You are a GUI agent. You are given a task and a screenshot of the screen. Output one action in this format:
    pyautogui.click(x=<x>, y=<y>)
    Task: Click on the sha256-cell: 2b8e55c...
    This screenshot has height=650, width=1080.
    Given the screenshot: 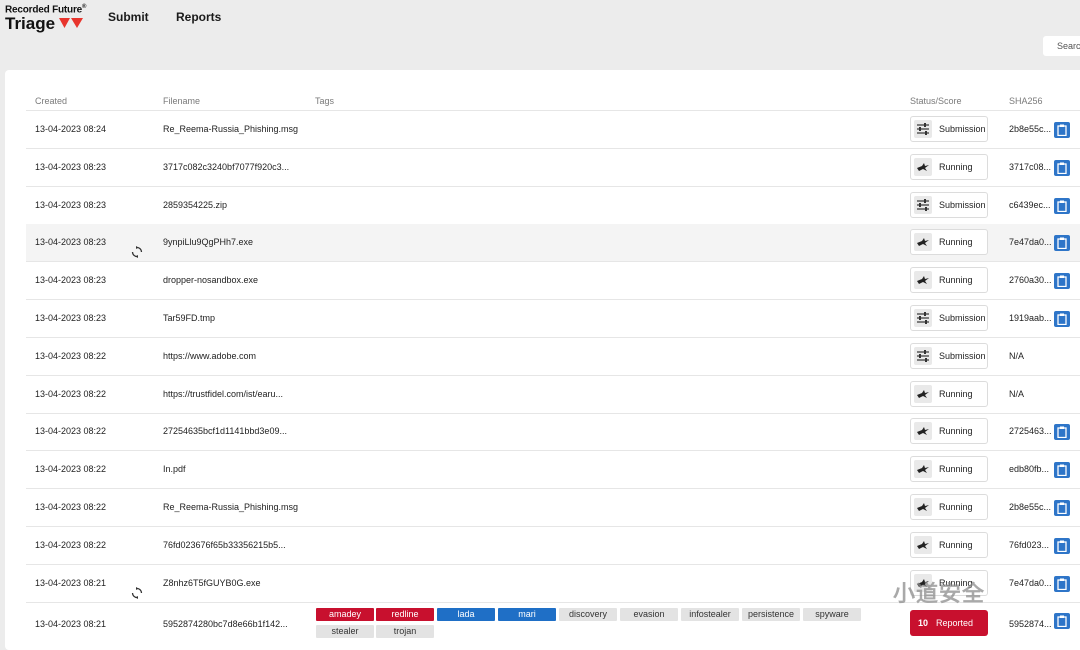 What is the action you would take?
    pyautogui.click(x=1030, y=129)
    